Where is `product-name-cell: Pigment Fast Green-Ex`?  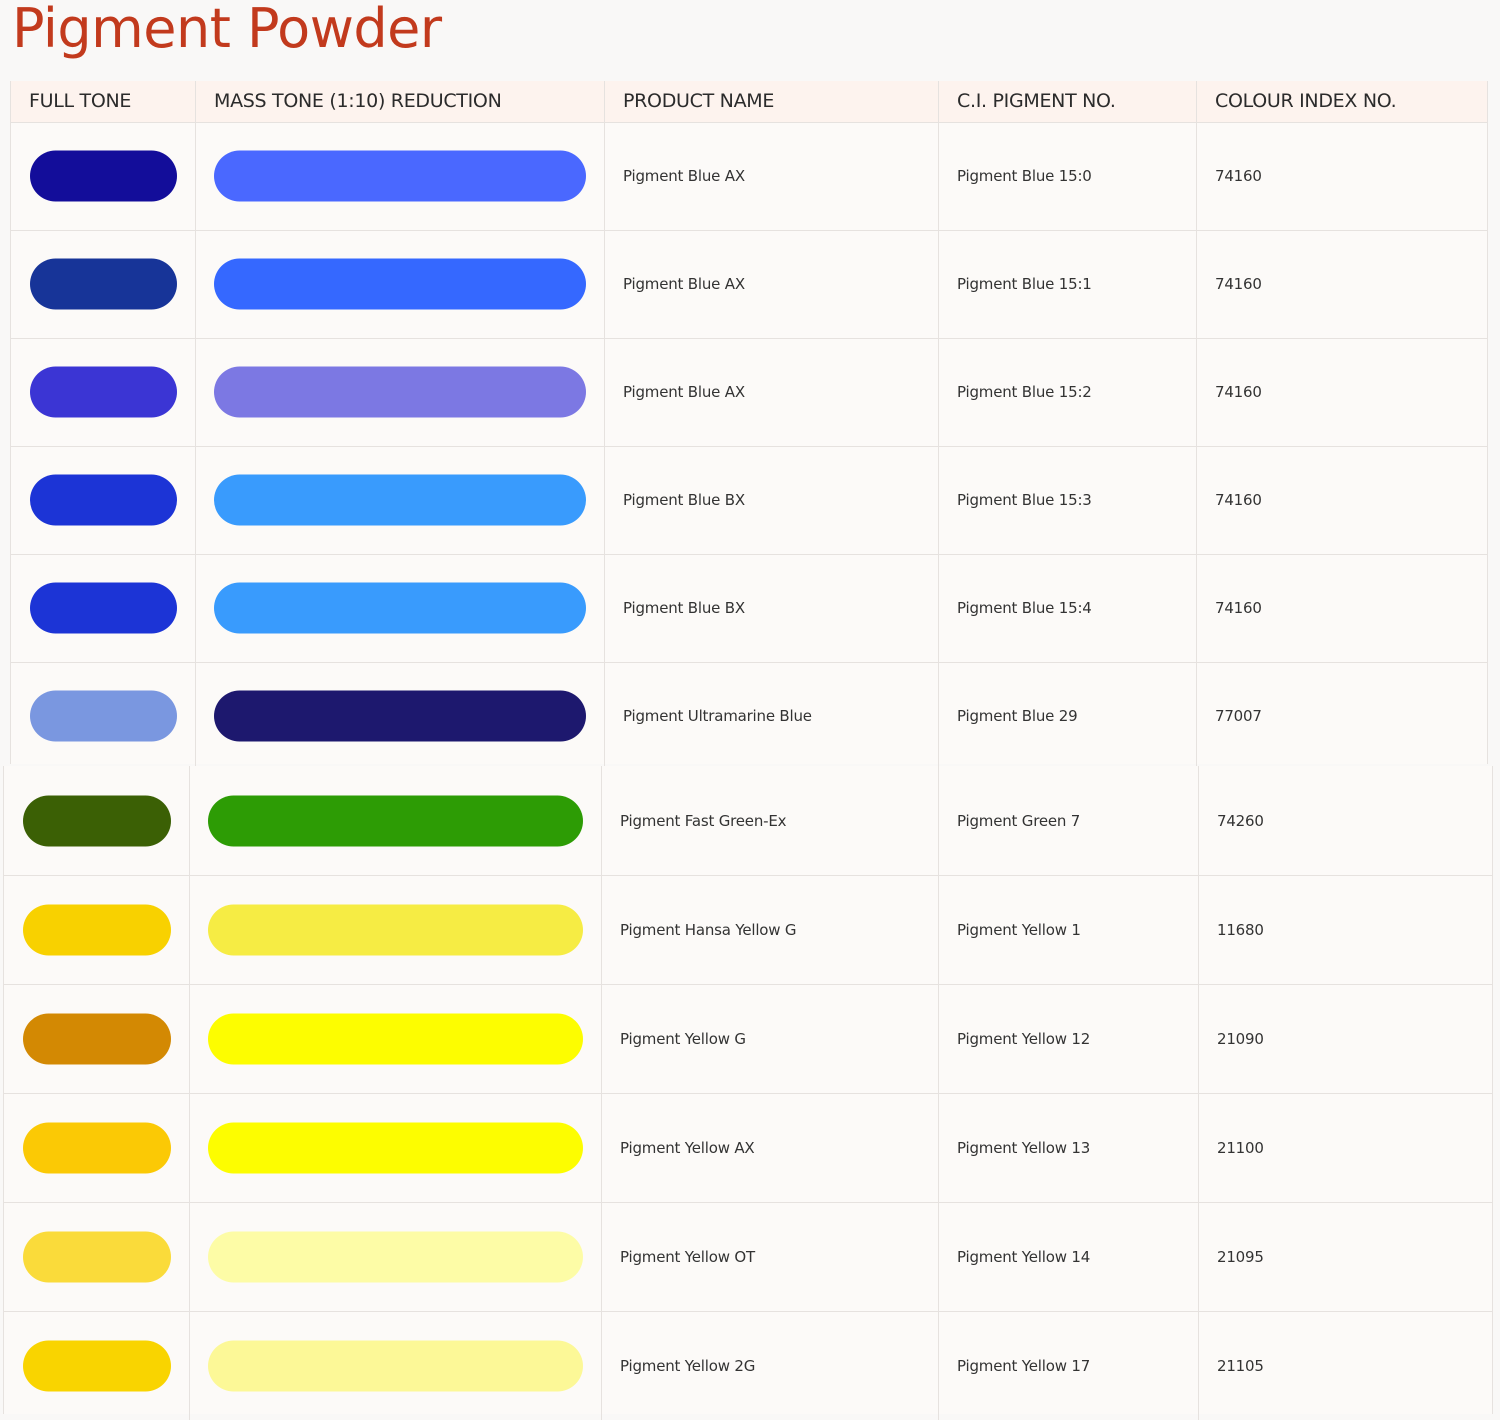
product-name-cell: Pigment Fast Green-Ex is located at coordinates (770, 820).